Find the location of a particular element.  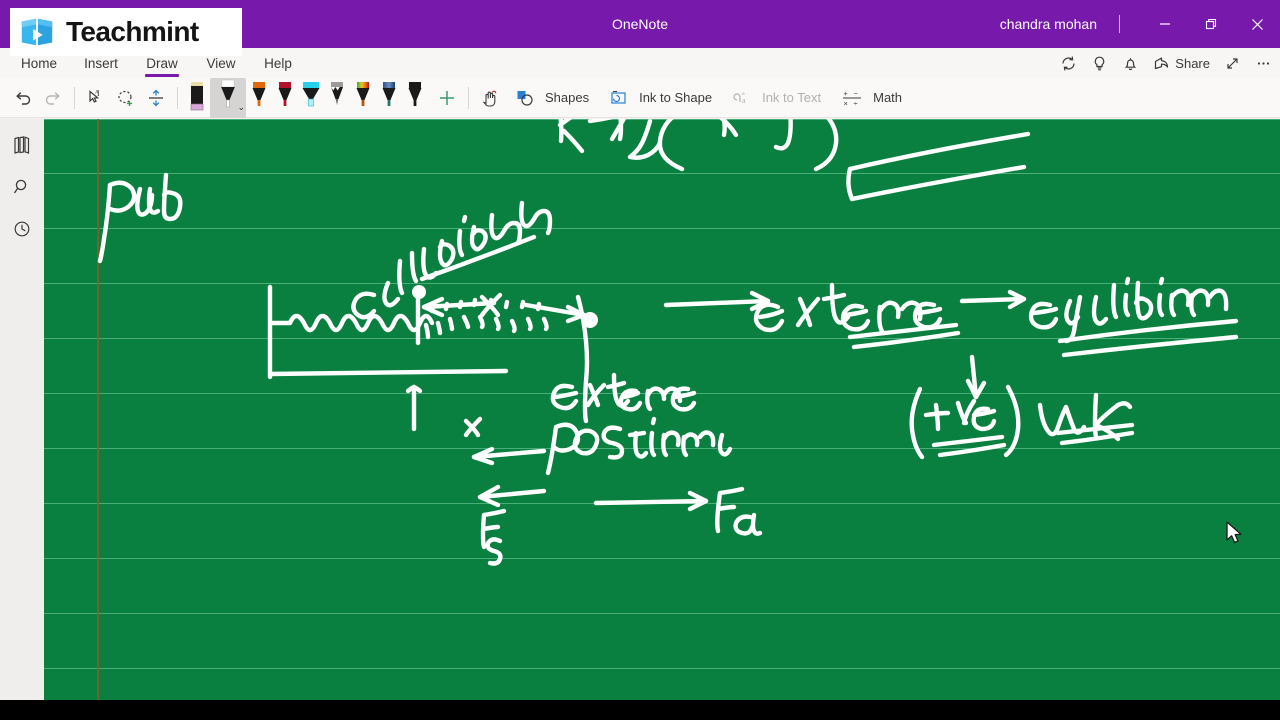

ink-fa-arrow is located at coordinates (678, 511).